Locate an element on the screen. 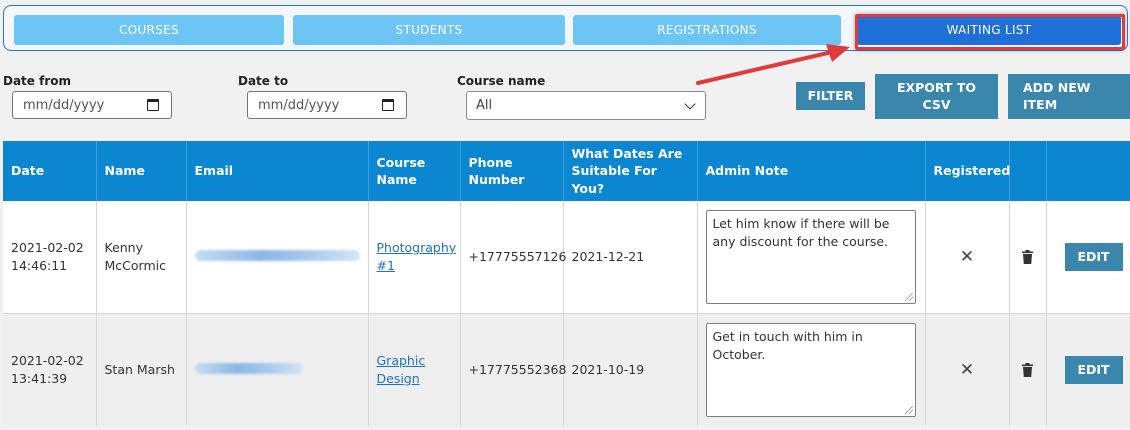 The image size is (1130, 430). course-name-label: Course name is located at coordinates (501, 81).